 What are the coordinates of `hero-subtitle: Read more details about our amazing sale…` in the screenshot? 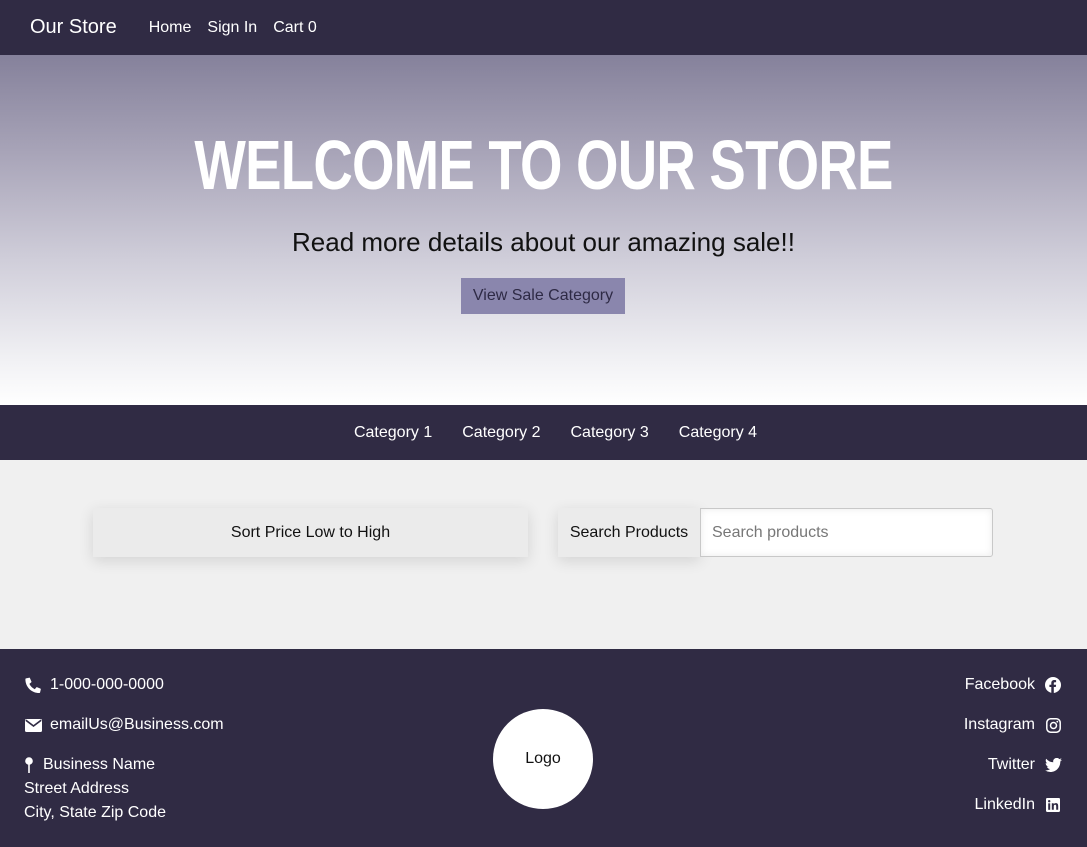 It's located at (543, 242).